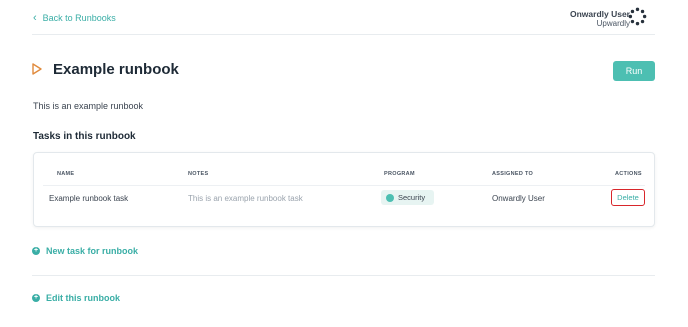 The image size is (688, 327). What do you see at coordinates (344, 185) in the screenshot?
I see `header-row-divider` at bounding box center [344, 185].